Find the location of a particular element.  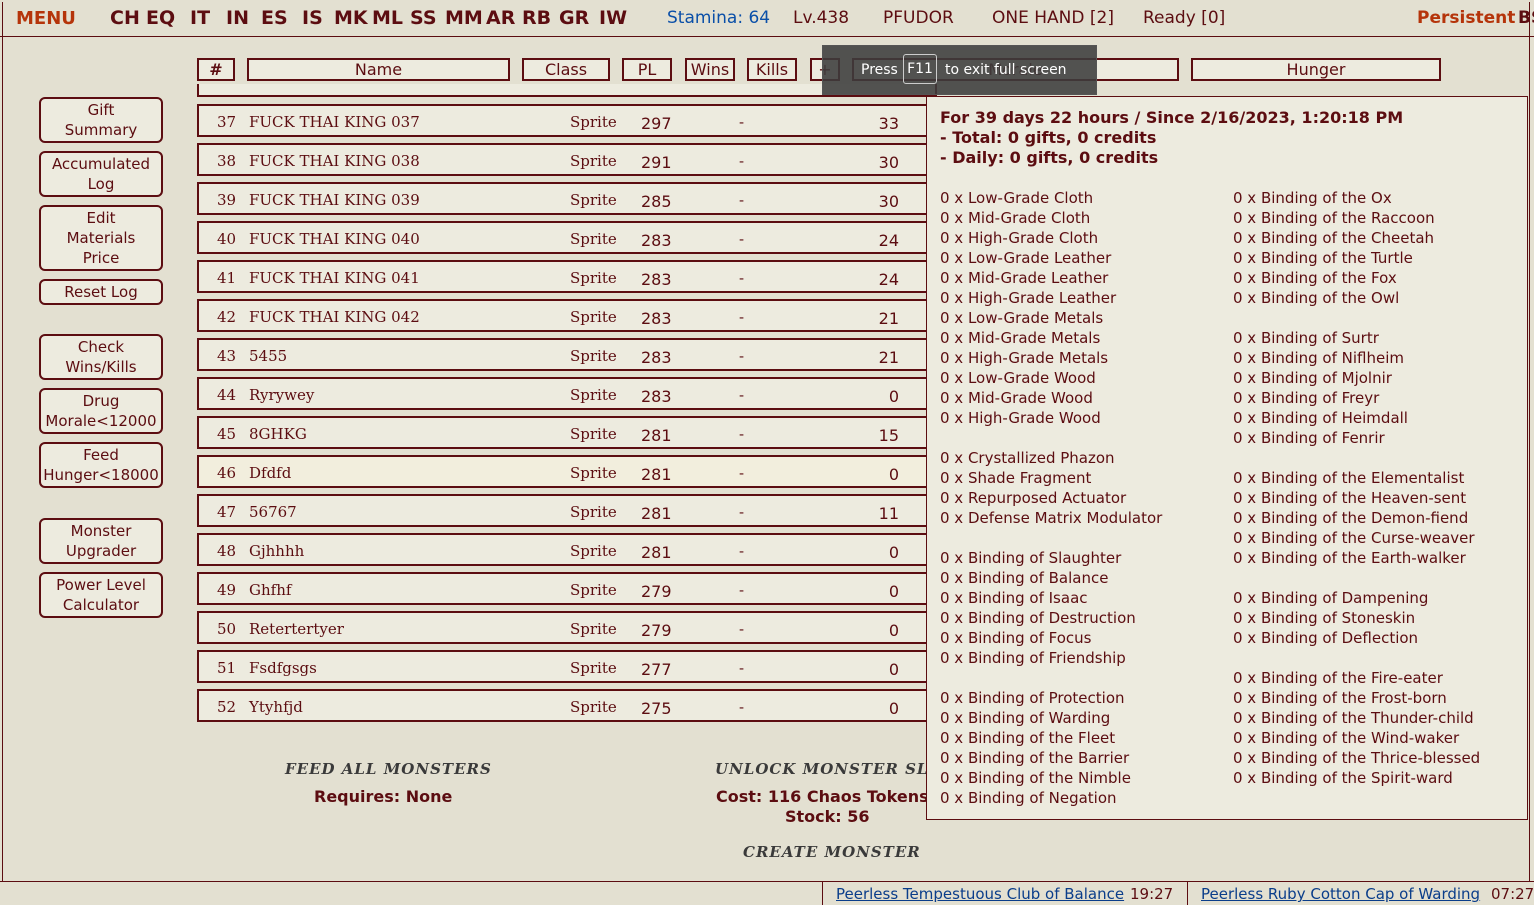

toast-post: to exit full screen is located at coordinates (1006, 70).